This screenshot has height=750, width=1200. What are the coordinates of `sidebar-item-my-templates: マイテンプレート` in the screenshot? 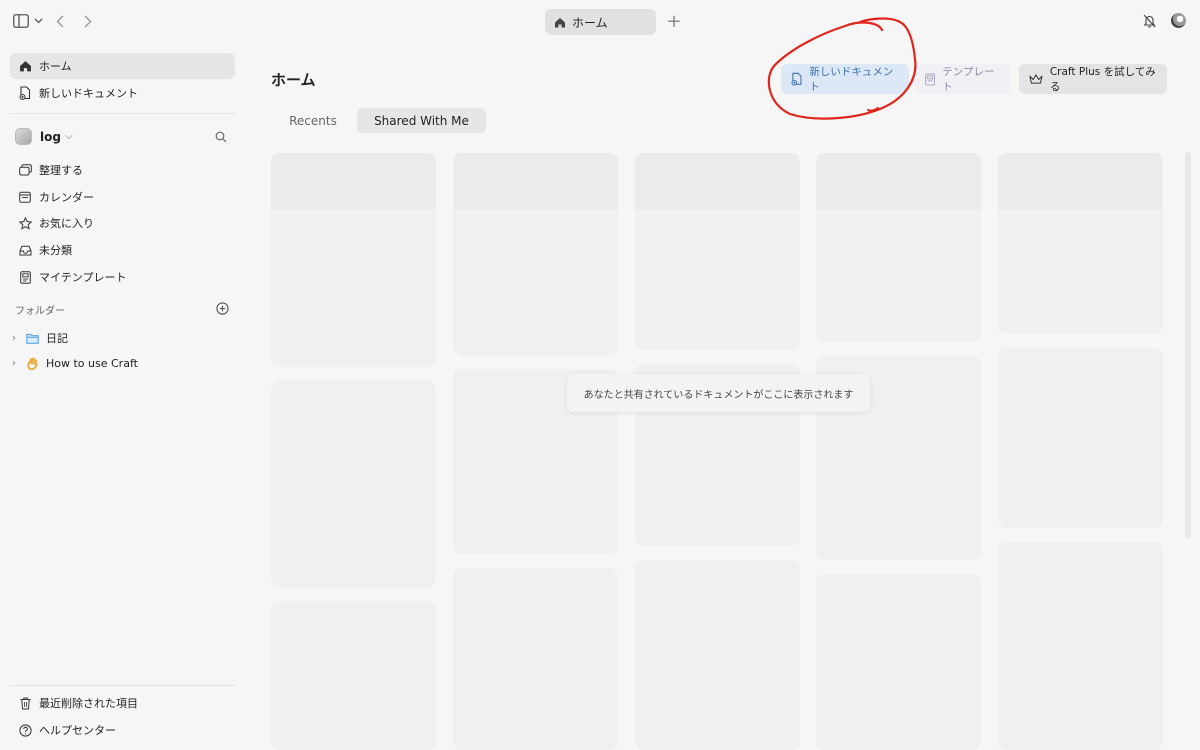 It's located at (122, 277).